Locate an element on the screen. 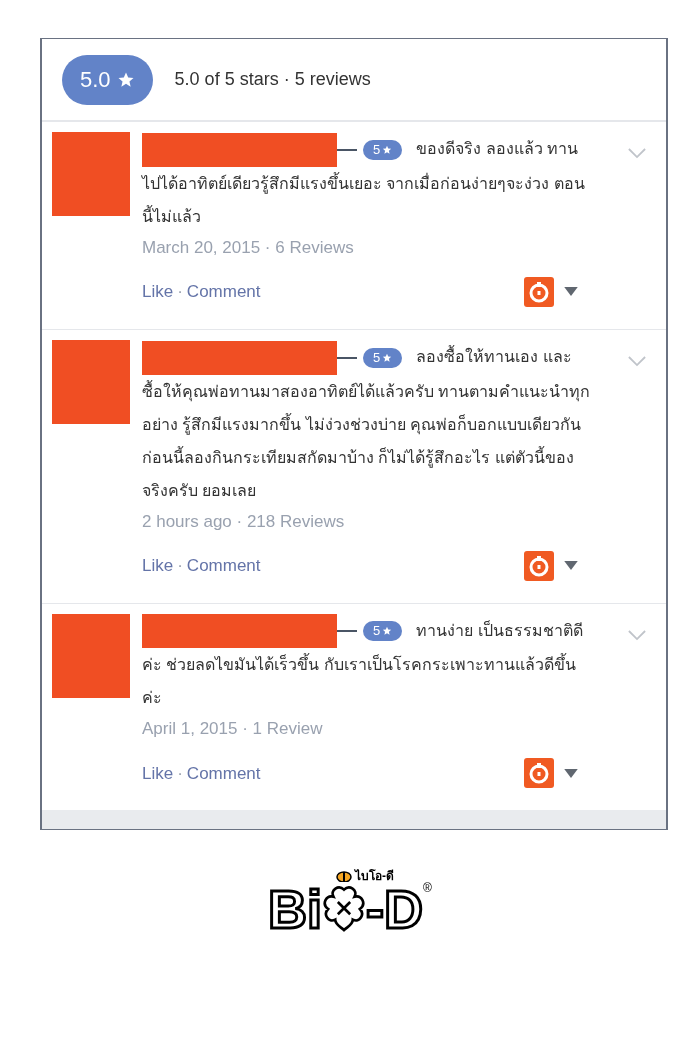 This screenshot has width=700, height=1052. registered-mark: ® is located at coordinates (427, 888).